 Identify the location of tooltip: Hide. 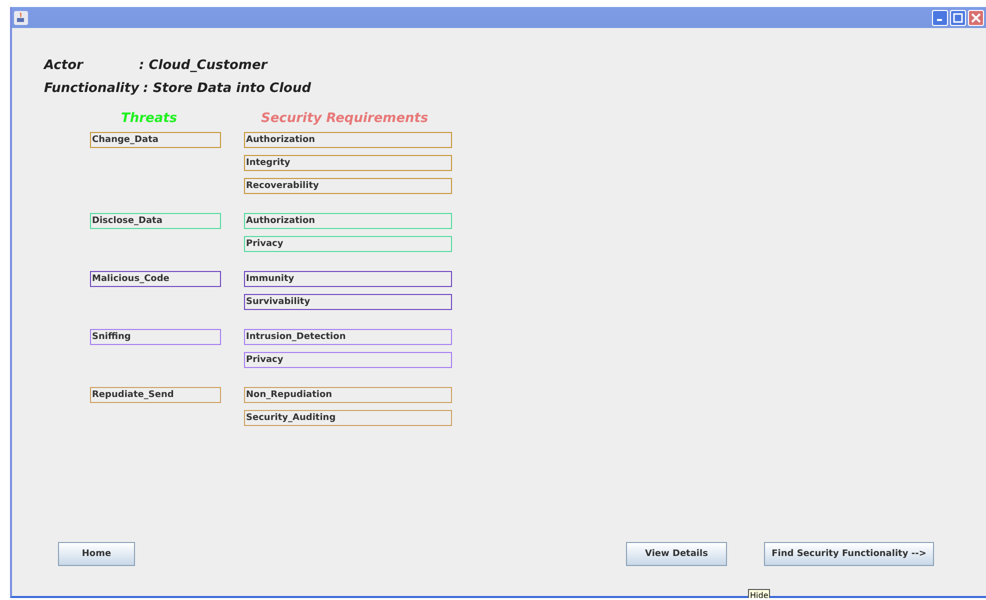
(759, 593).